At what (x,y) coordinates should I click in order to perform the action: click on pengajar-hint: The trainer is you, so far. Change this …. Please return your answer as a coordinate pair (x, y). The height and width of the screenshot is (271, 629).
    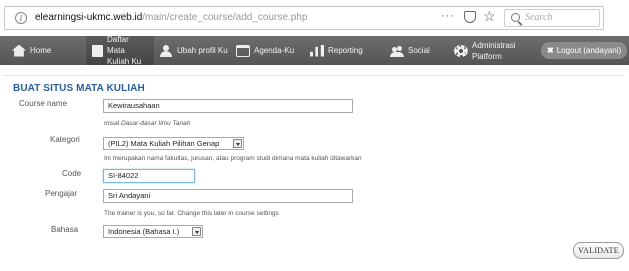
    Looking at the image, I should click on (191, 213).